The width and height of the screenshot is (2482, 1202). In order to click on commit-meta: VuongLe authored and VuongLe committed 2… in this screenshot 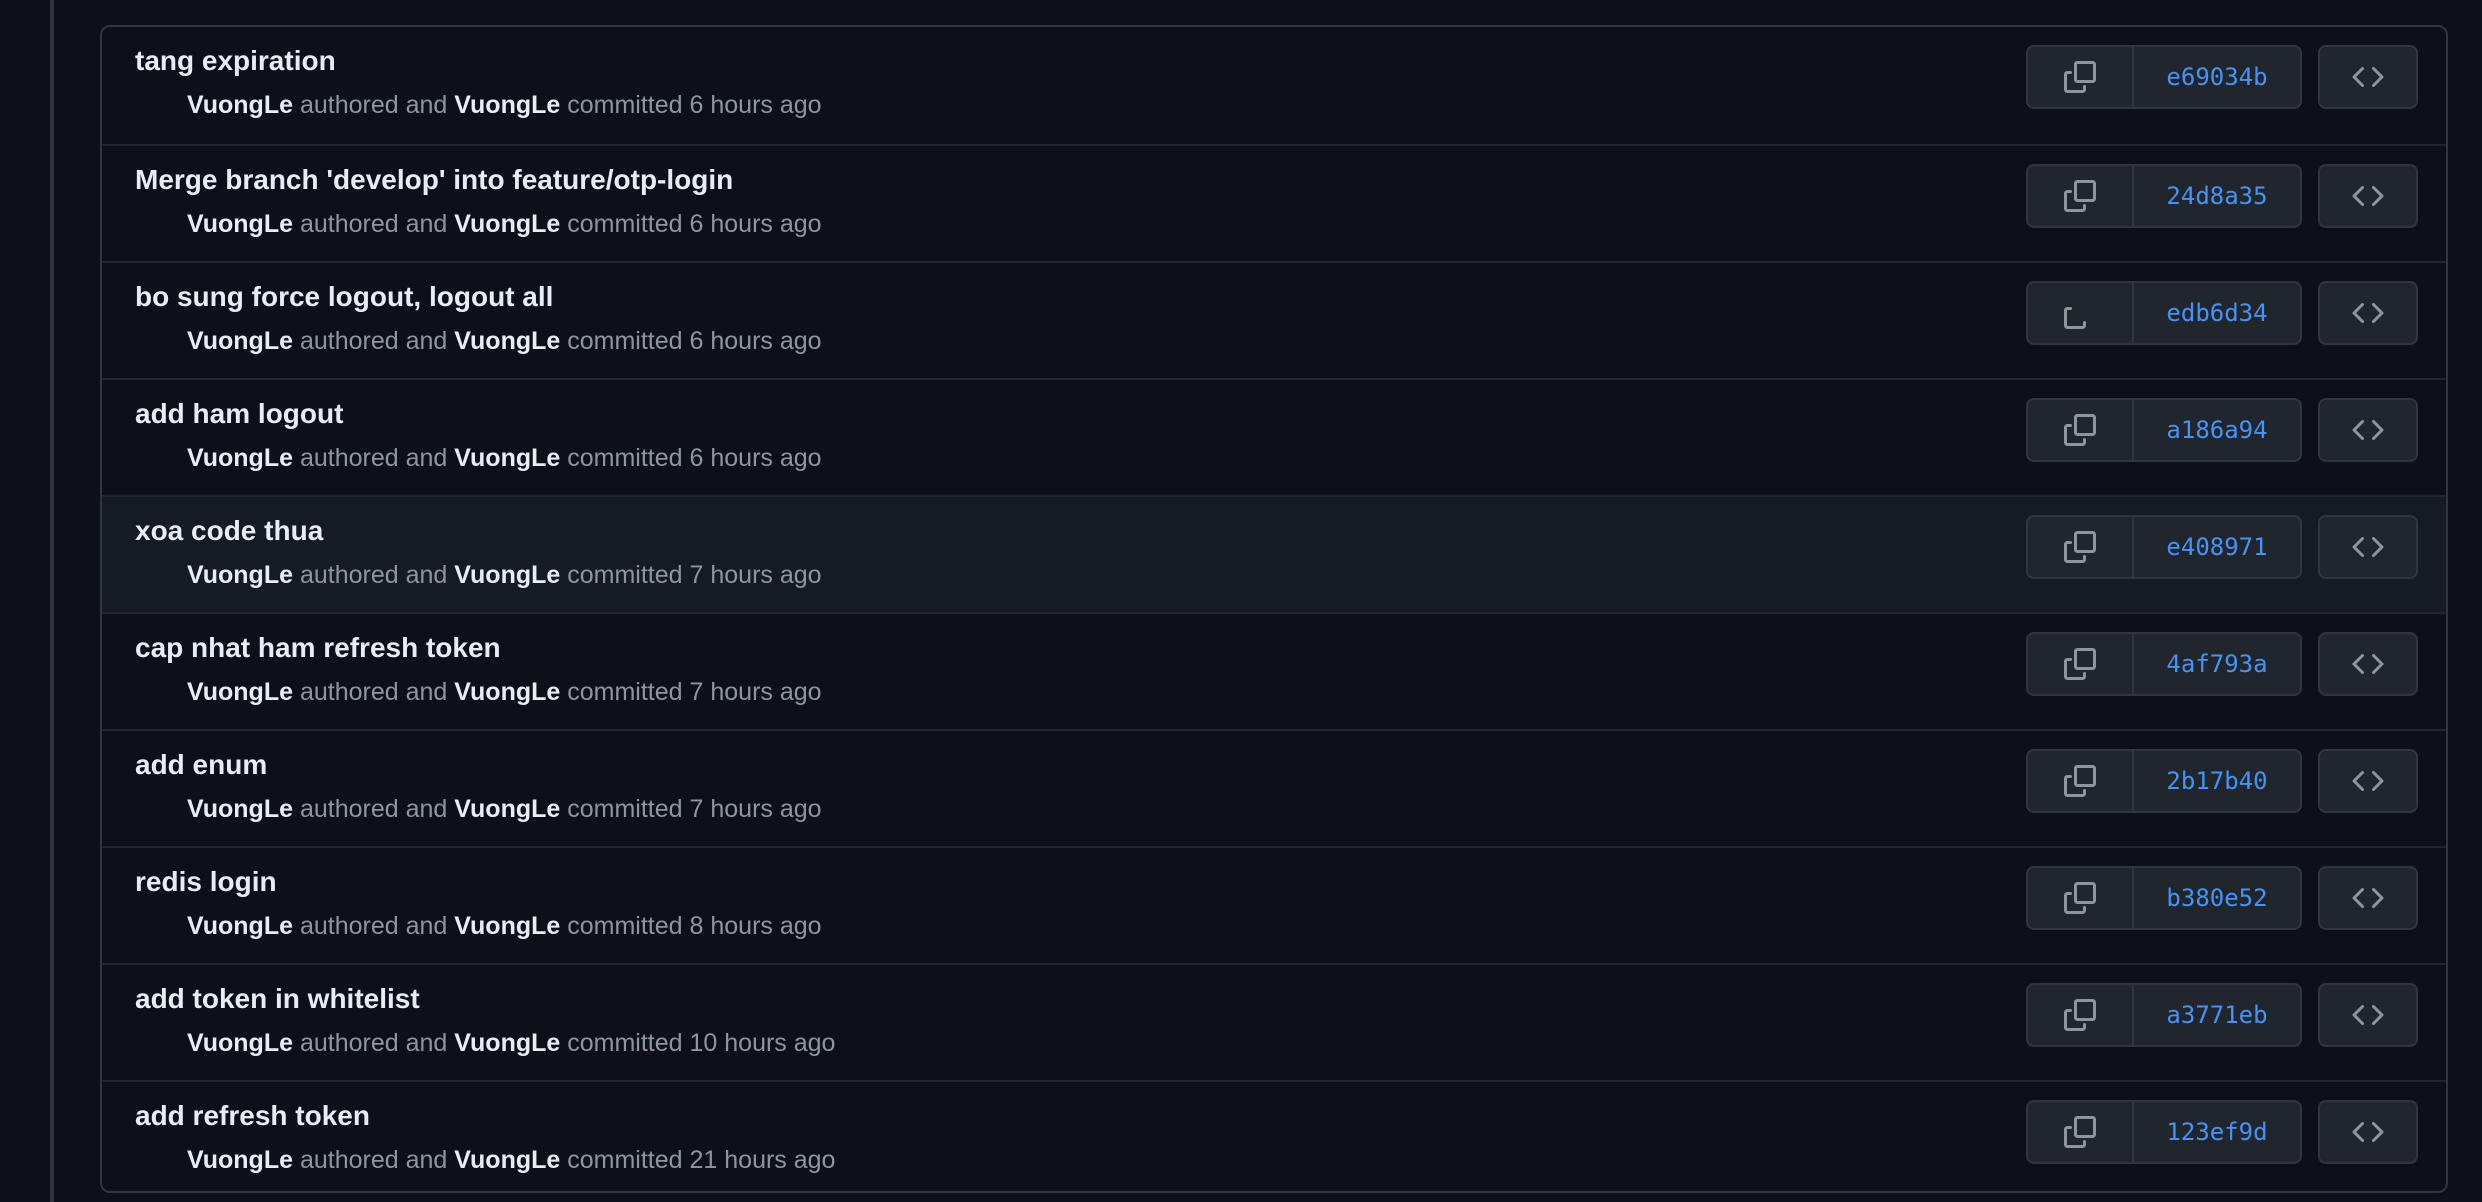, I will do `click(511, 1160)`.